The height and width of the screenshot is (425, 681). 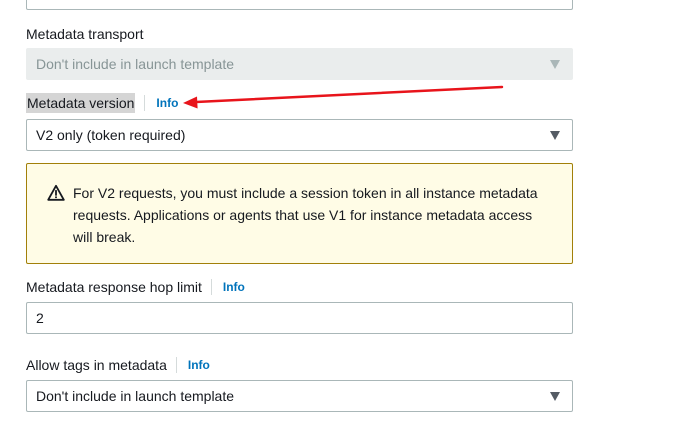 I want to click on hop-limit-label-row: Metadata response hop limit Info, so click(x=135, y=287).